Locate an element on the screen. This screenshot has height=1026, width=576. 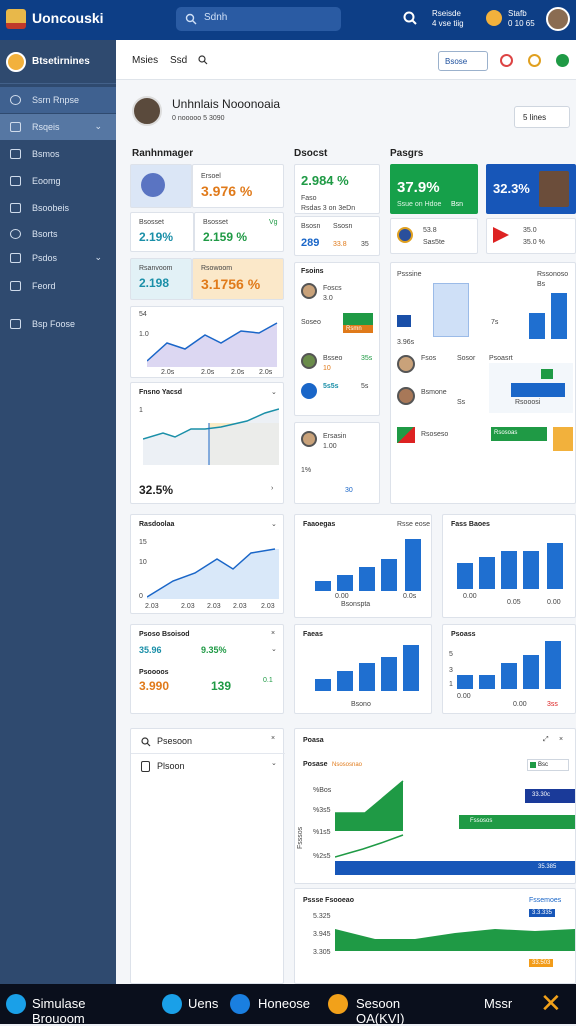
clock-icon is located at coordinates (534, 60).